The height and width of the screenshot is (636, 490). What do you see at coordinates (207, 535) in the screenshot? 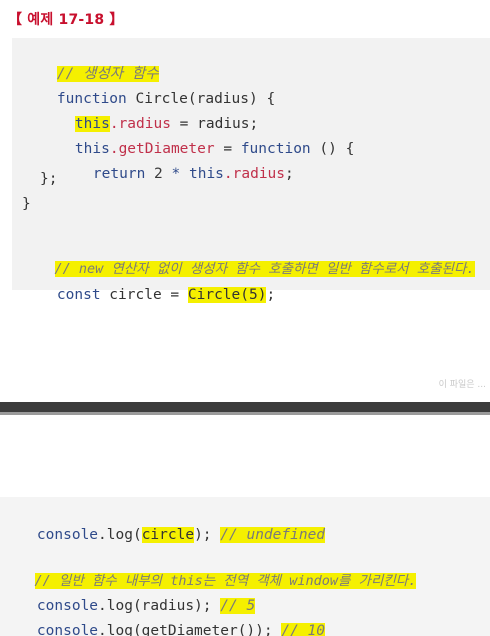
I see `call-end: );` at bounding box center [207, 535].